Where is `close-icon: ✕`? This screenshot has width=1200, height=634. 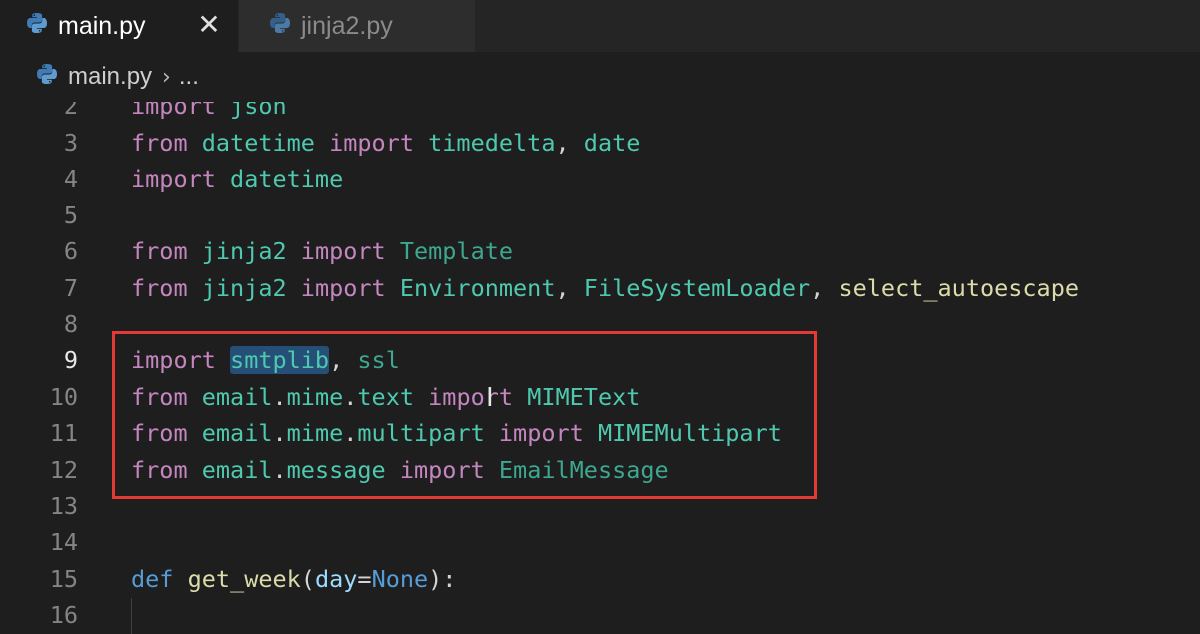
close-icon: ✕ is located at coordinates (209, 25).